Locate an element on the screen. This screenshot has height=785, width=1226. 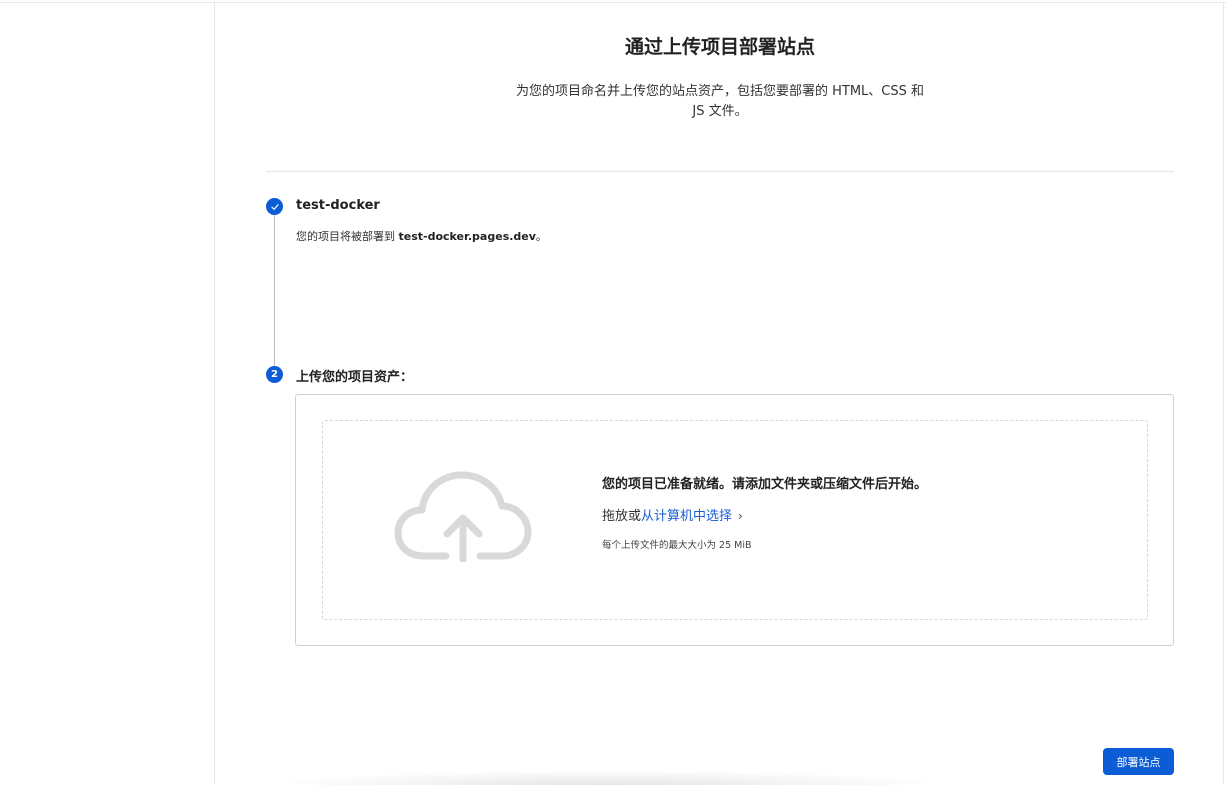
right-border is located at coordinates (1223, 394).